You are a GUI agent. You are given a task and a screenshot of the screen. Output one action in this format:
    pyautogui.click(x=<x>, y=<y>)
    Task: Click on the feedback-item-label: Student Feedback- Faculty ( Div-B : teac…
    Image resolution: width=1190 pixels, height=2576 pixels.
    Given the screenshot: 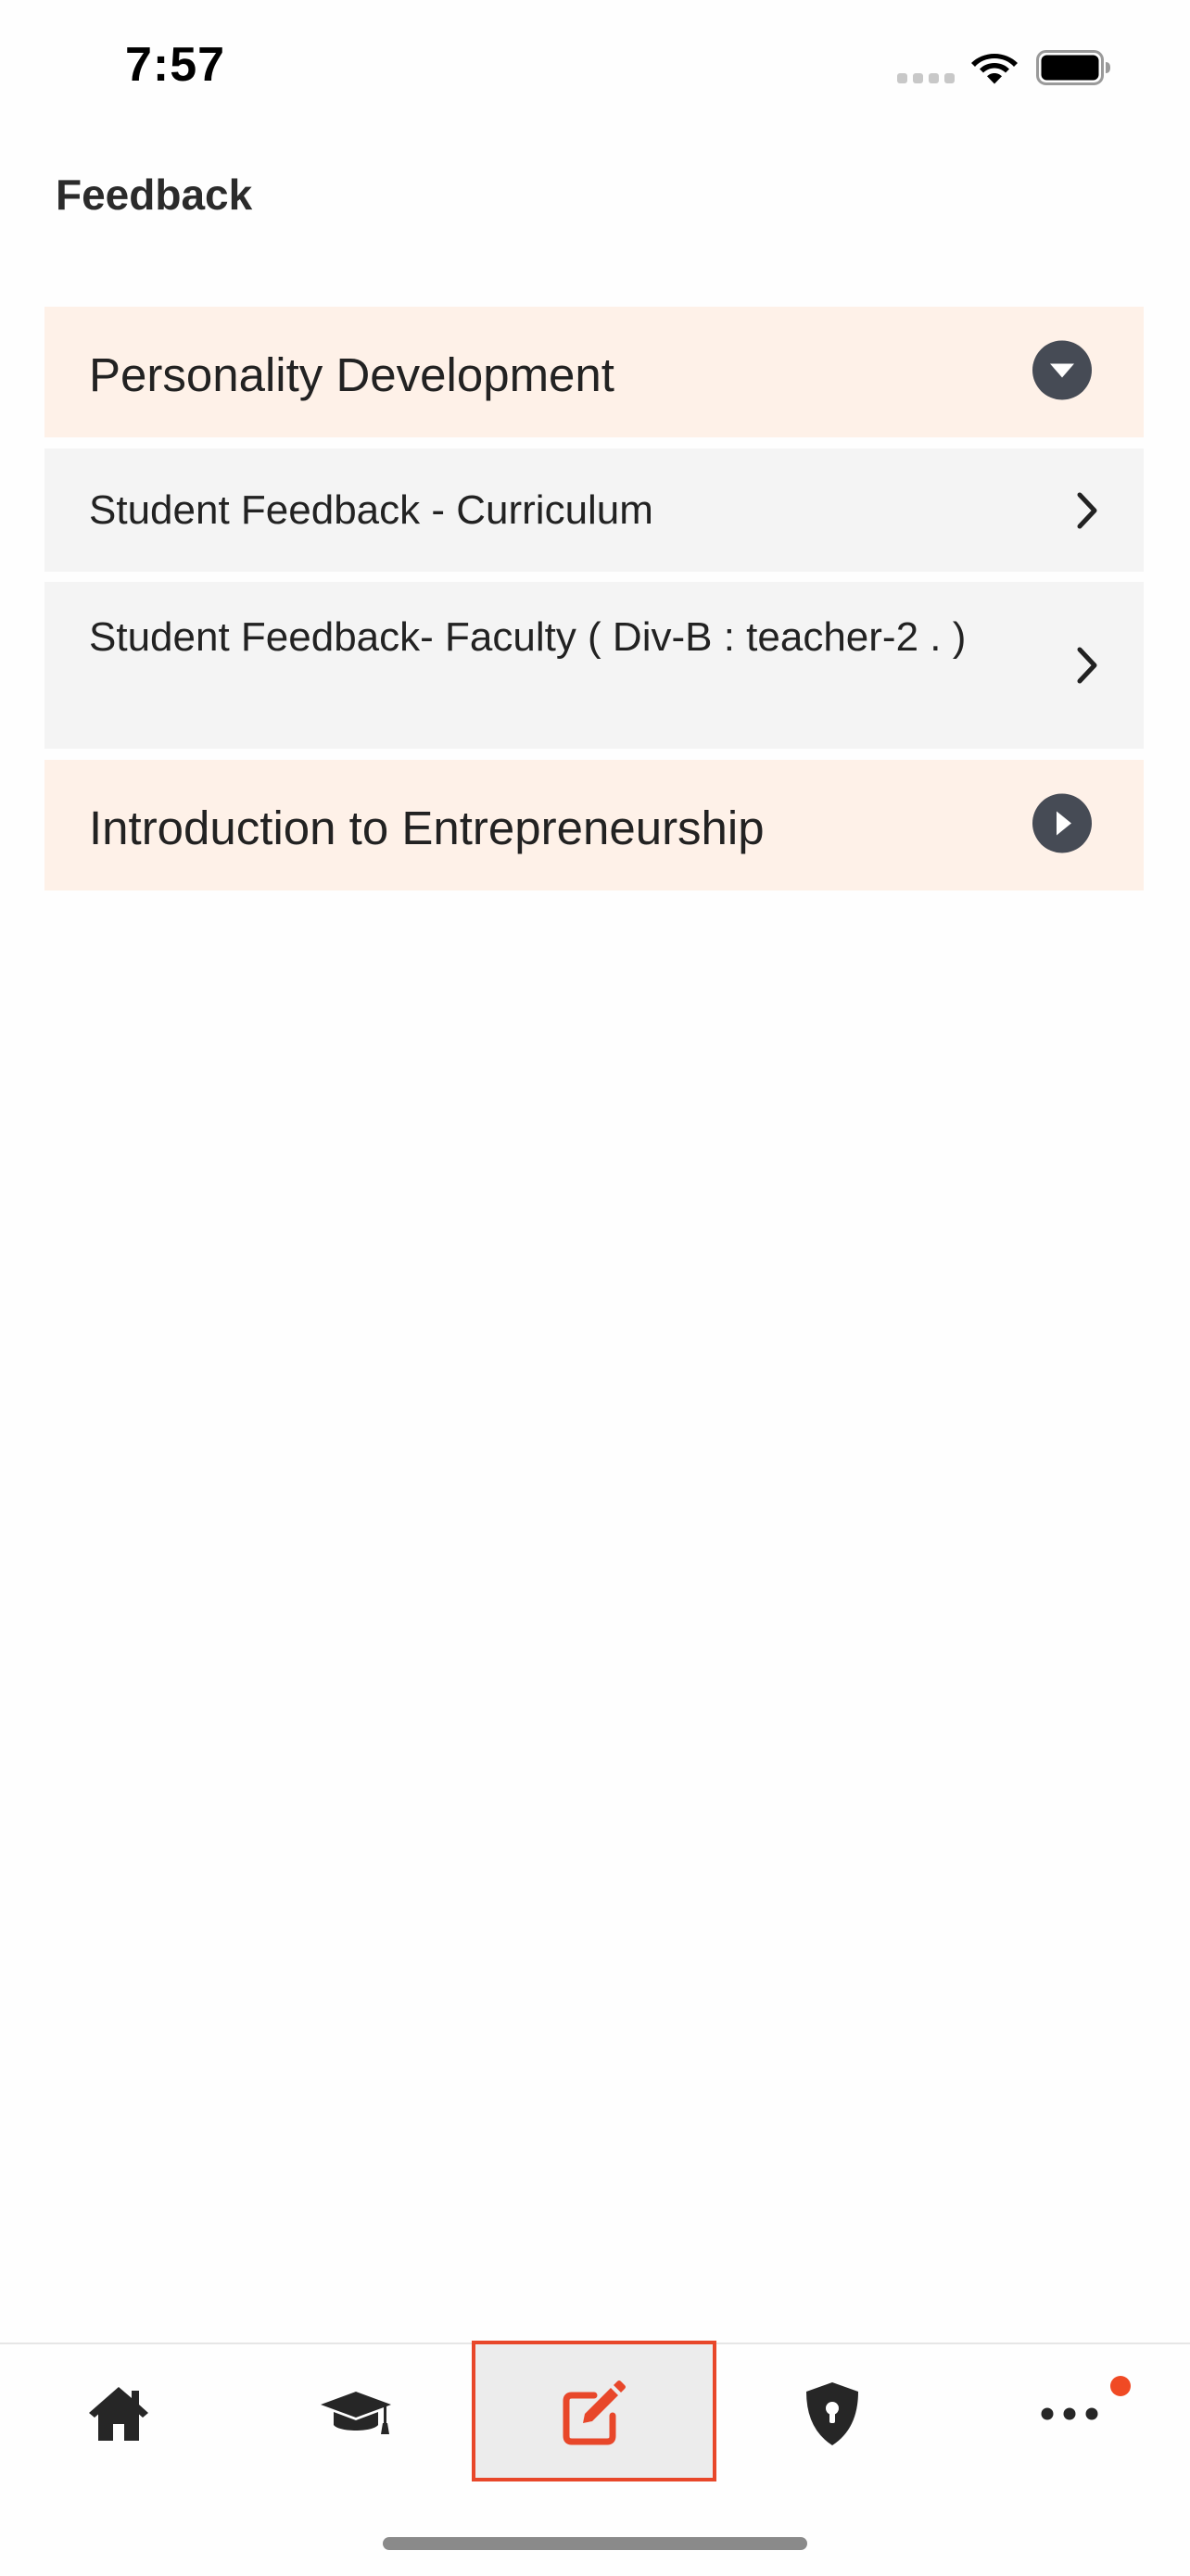 What is the action you would take?
    pyautogui.click(x=528, y=637)
    